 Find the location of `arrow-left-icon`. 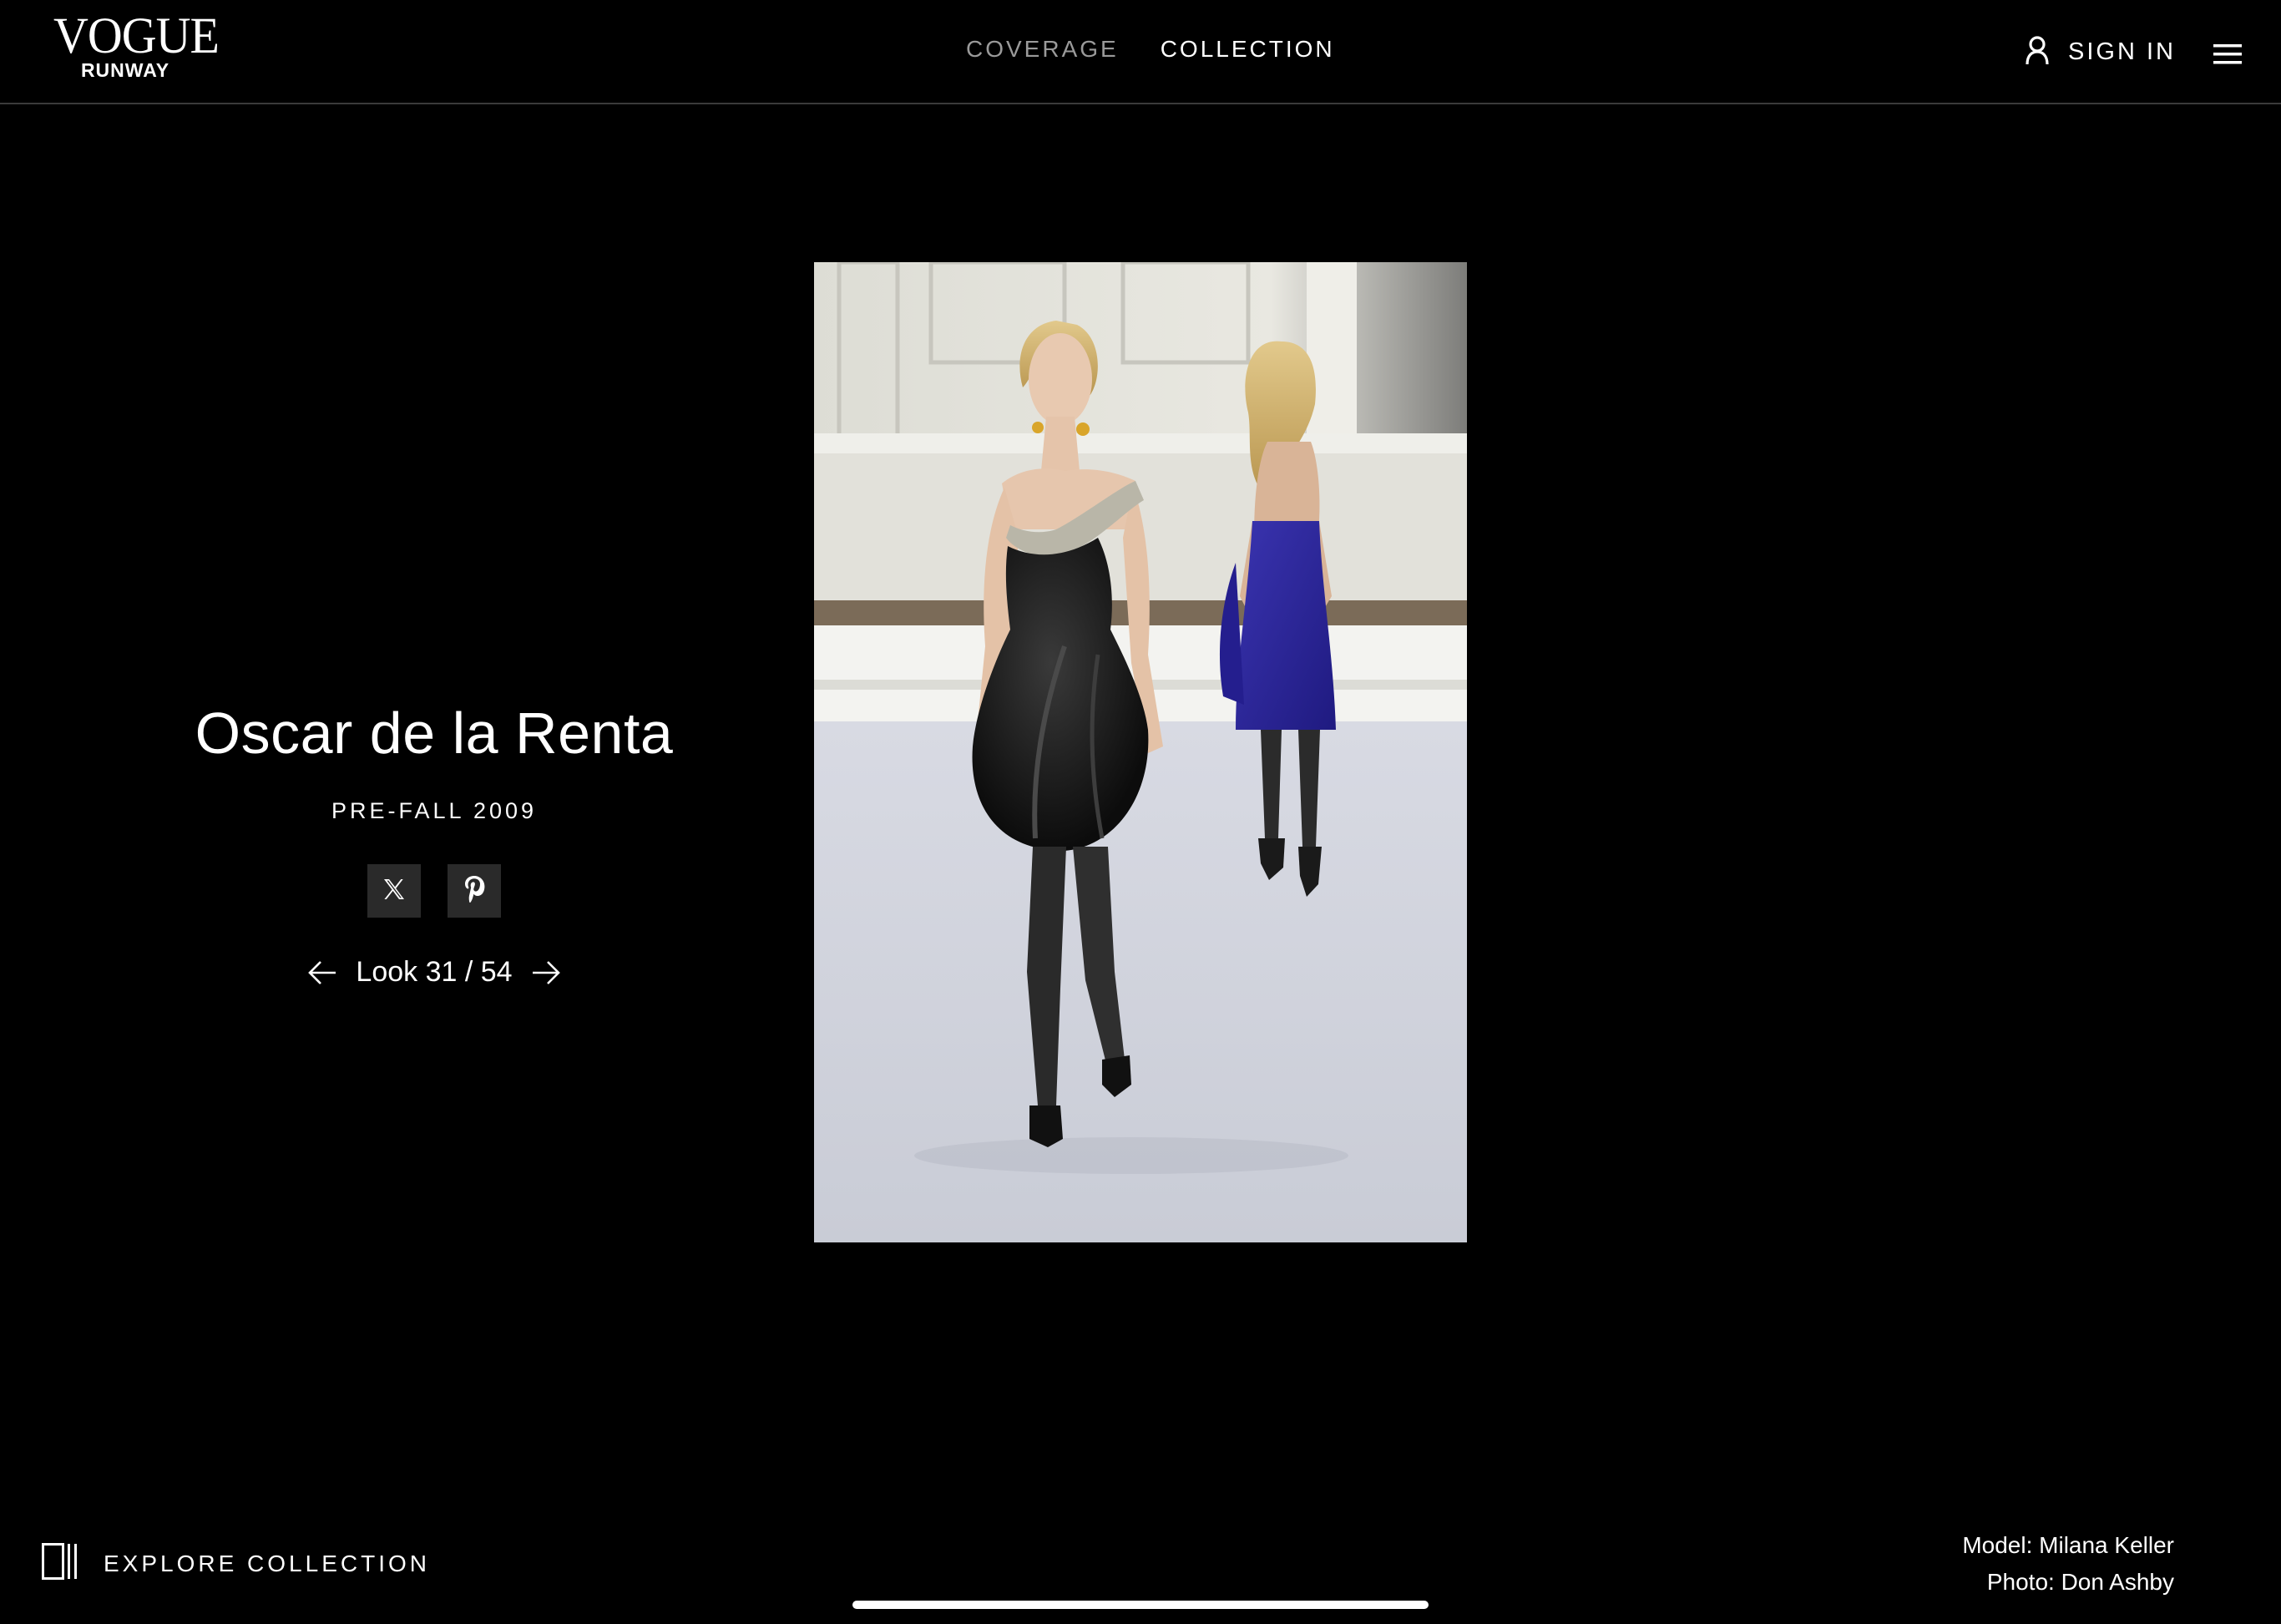

arrow-left-icon is located at coordinates (322, 972).